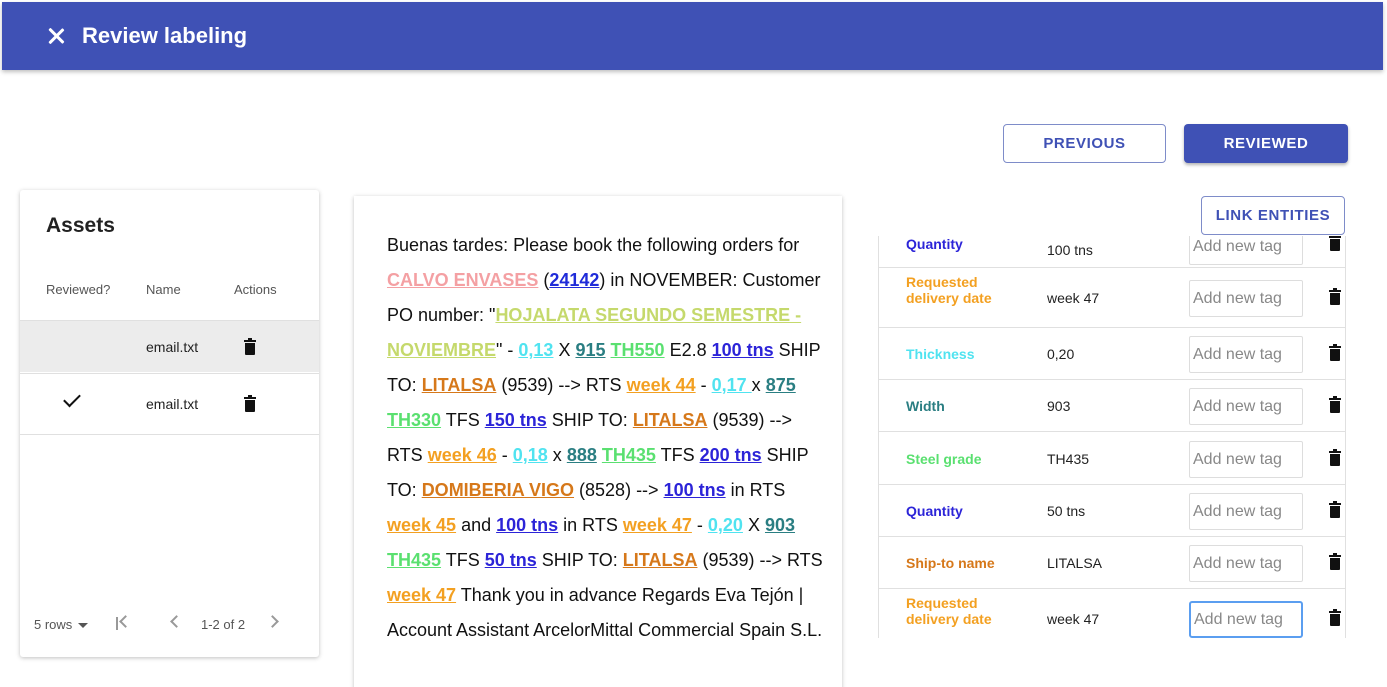  I want to click on document-text-segment: E2.8, so click(688, 350).